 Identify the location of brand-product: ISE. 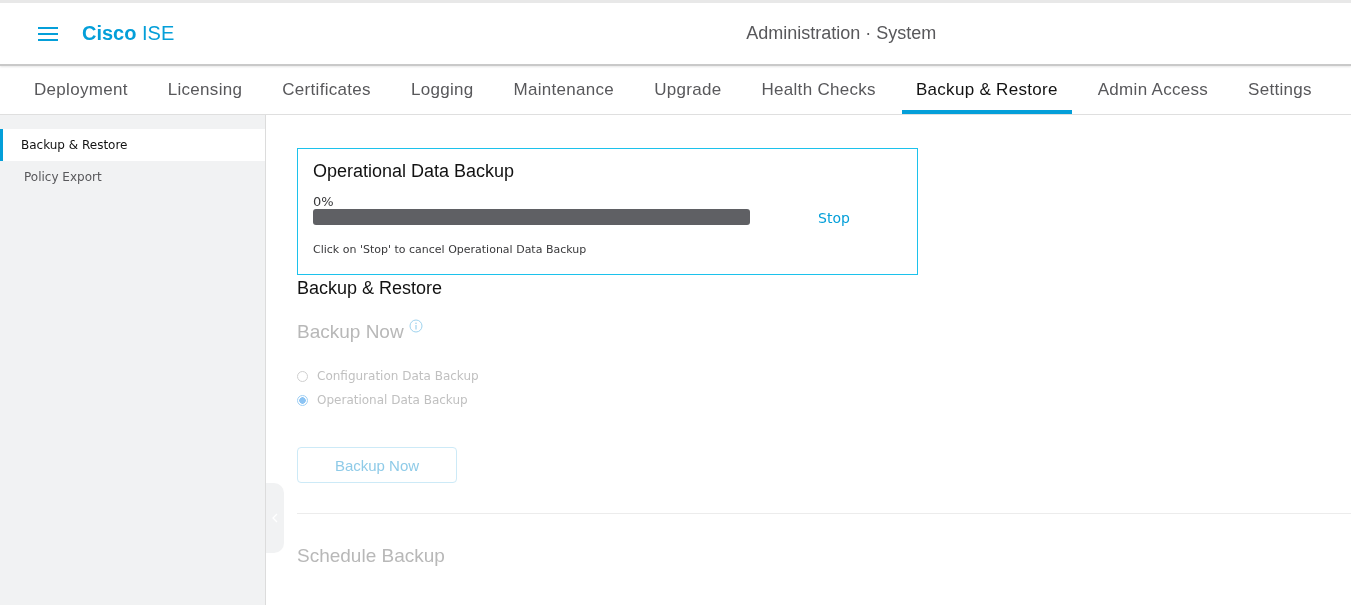
(158, 33).